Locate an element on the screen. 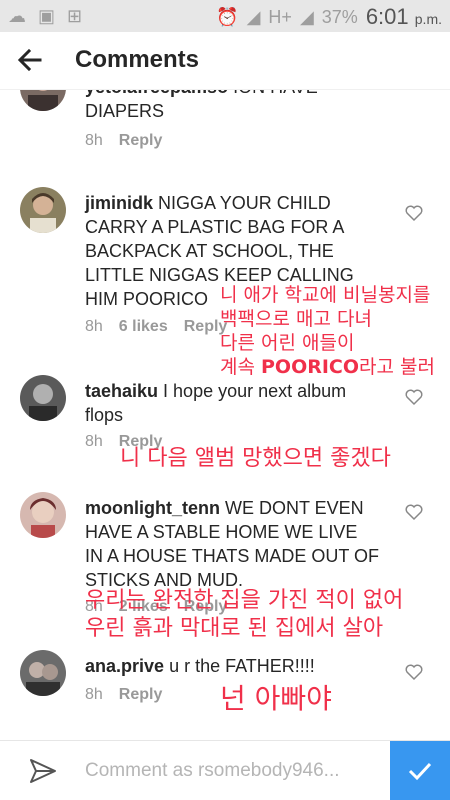  comment-composer is located at coordinates (225, 770).